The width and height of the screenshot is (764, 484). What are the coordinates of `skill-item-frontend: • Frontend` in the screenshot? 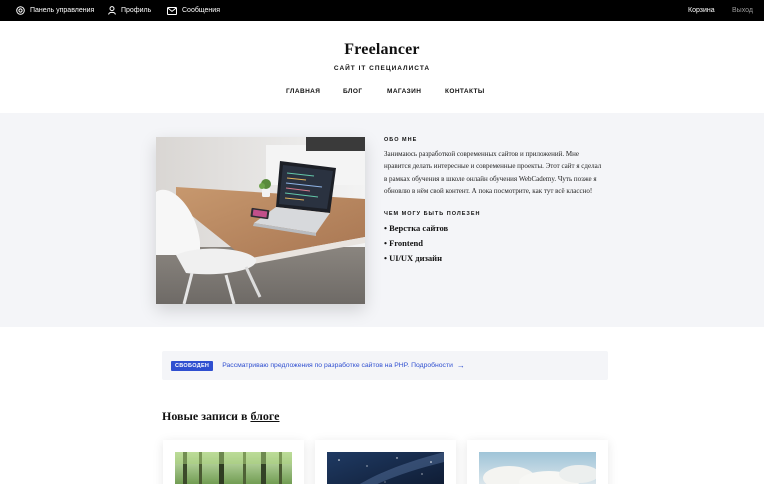 It's located at (403, 242).